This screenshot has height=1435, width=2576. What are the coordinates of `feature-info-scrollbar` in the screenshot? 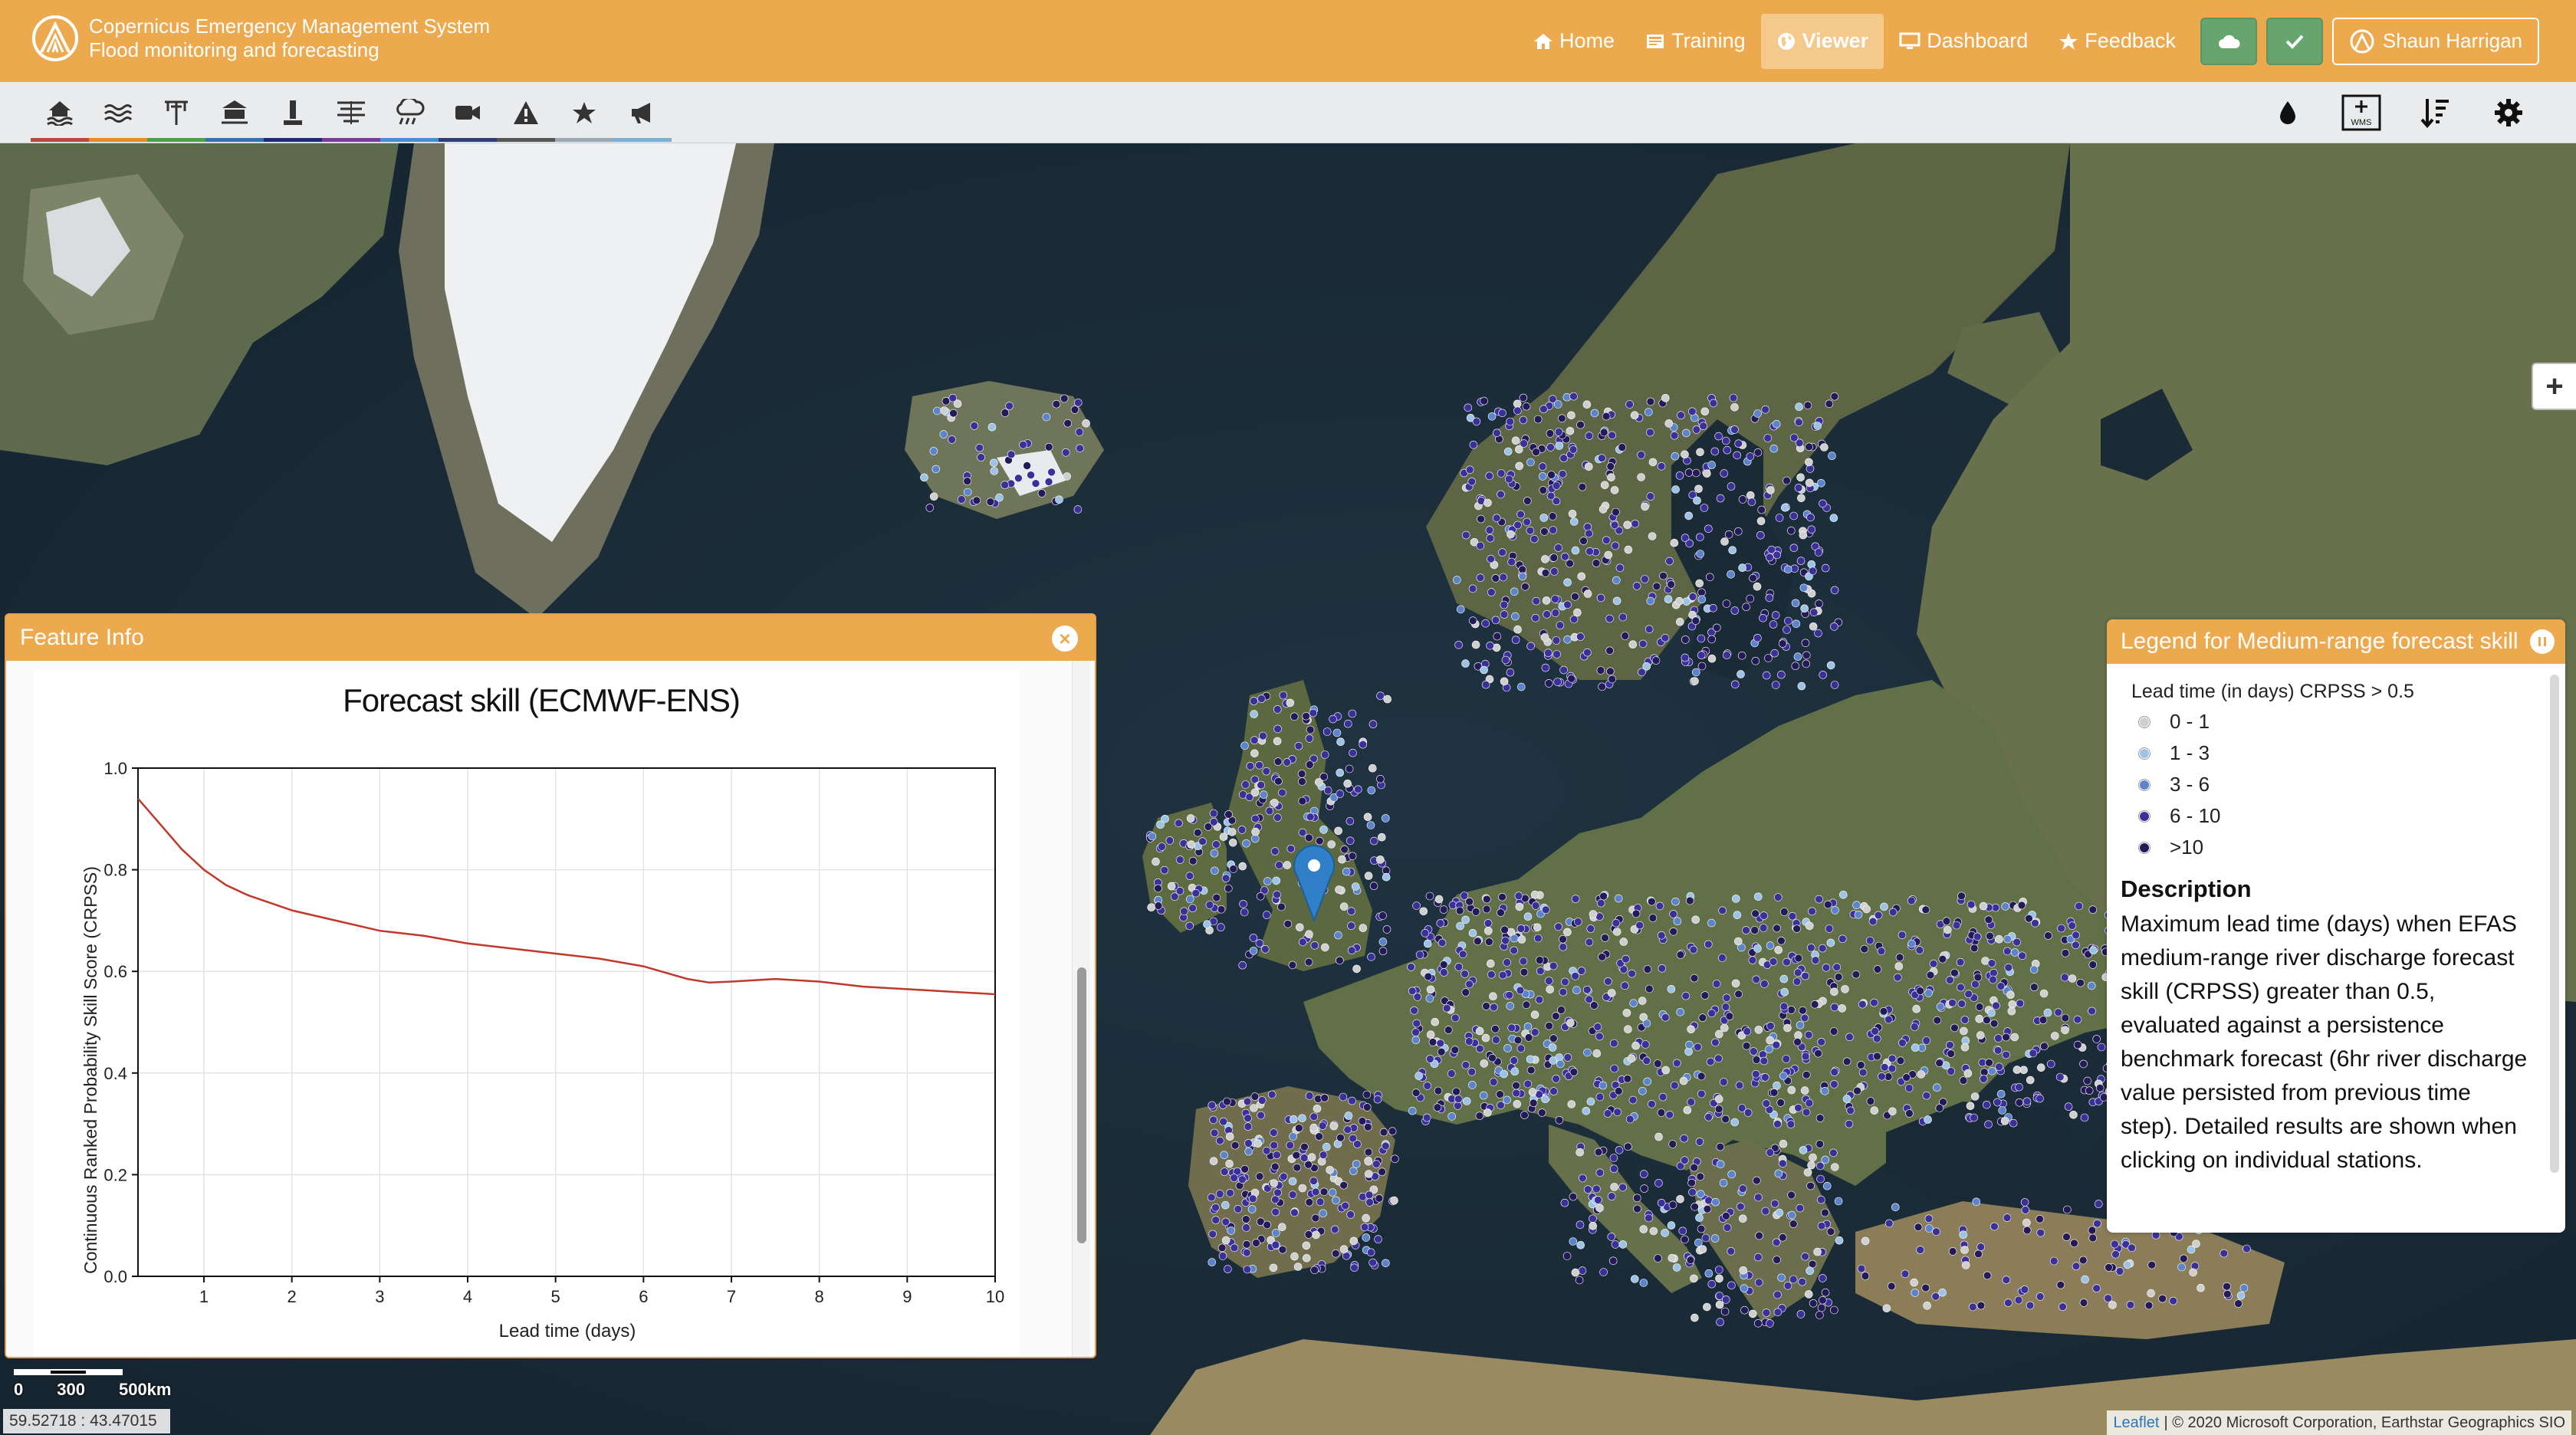 It's located at (1081, 1009).